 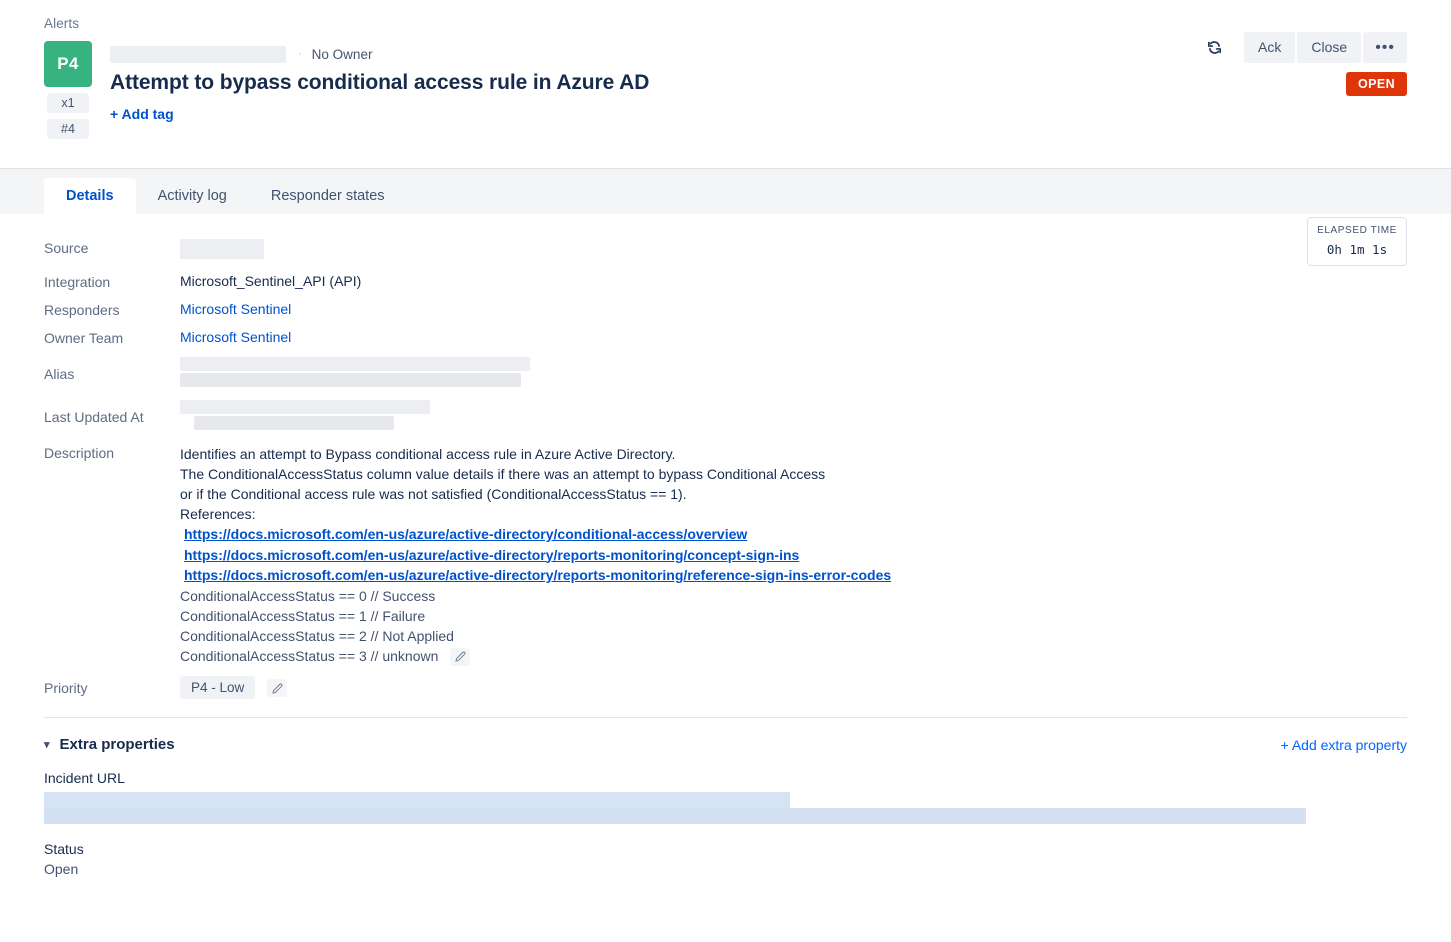 What do you see at coordinates (725, 250) in the screenshot?
I see `field-source: Source` at bounding box center [725, 250].